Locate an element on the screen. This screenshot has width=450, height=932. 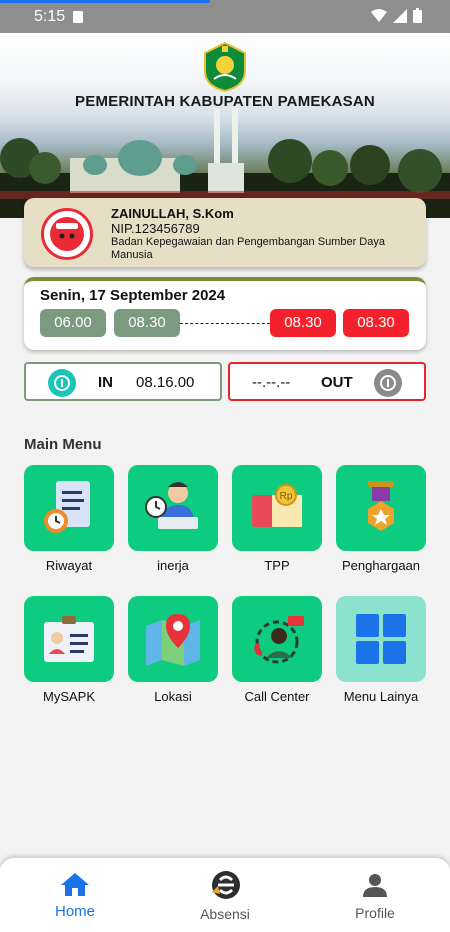
battery-icon is located at coordinates (417, 15).